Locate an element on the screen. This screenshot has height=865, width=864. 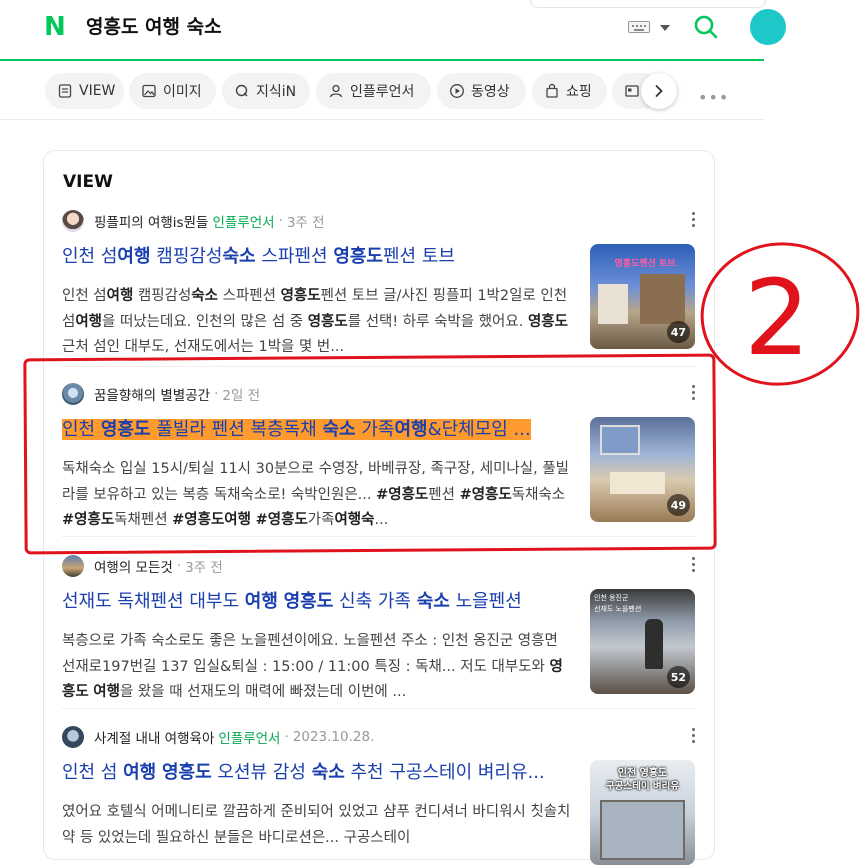
thumbnail-caption: 영흥도펜션 토브 is located at coordinates (645, 264).